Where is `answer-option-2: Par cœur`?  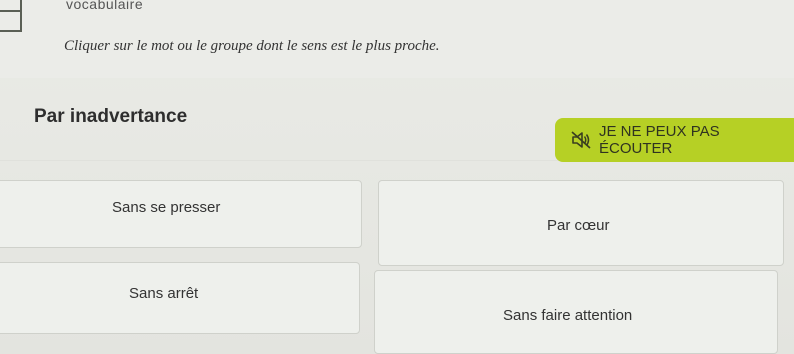
answer-option-2: Par cœur is located at coordinates (581, 223).